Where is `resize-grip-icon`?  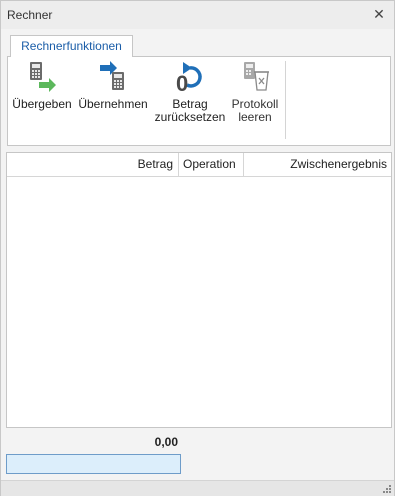
resize-grip-icon is located at coordinates (387, 489).